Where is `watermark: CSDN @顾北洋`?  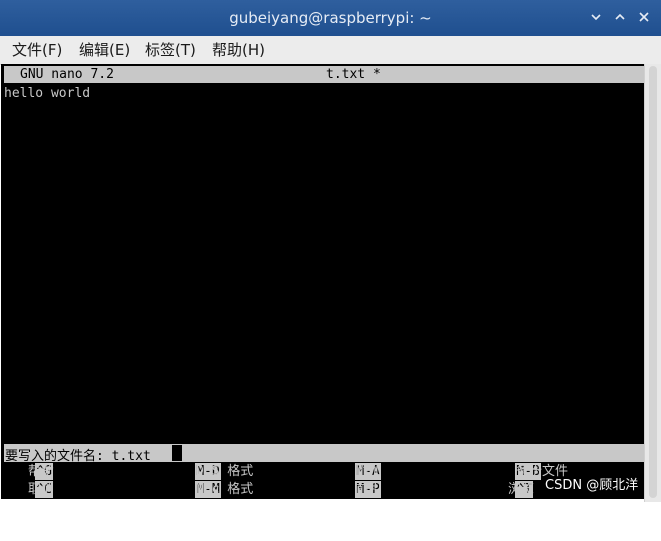 watermark: CSDN @顾北洋 is located at coordinates (592, 485).